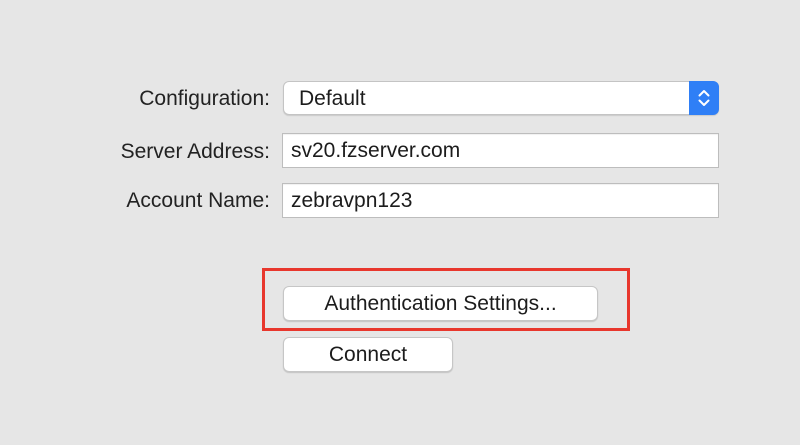  Describe the element at coordinates (500, 200) in the screenshot. I see `account-name-field` at that location.